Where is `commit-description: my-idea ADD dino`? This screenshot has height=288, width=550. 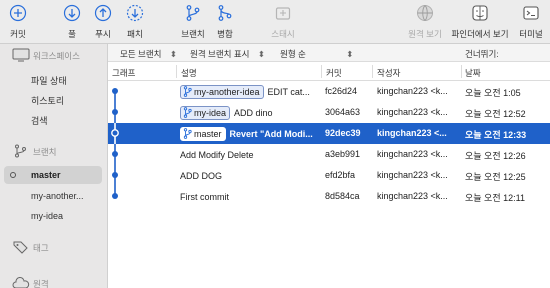 commit-description: my-idea ADD dino is located at coordinates (250, 112).